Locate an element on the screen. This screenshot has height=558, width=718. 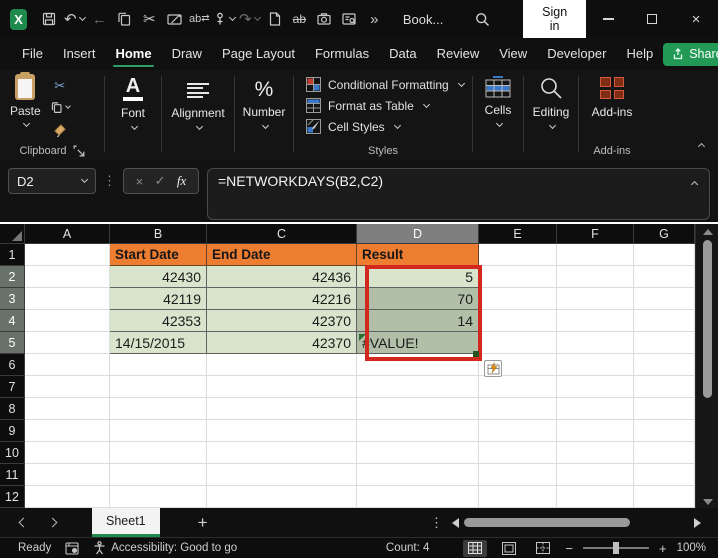
scroll-left-arrow is located at coordinates (455, 523).